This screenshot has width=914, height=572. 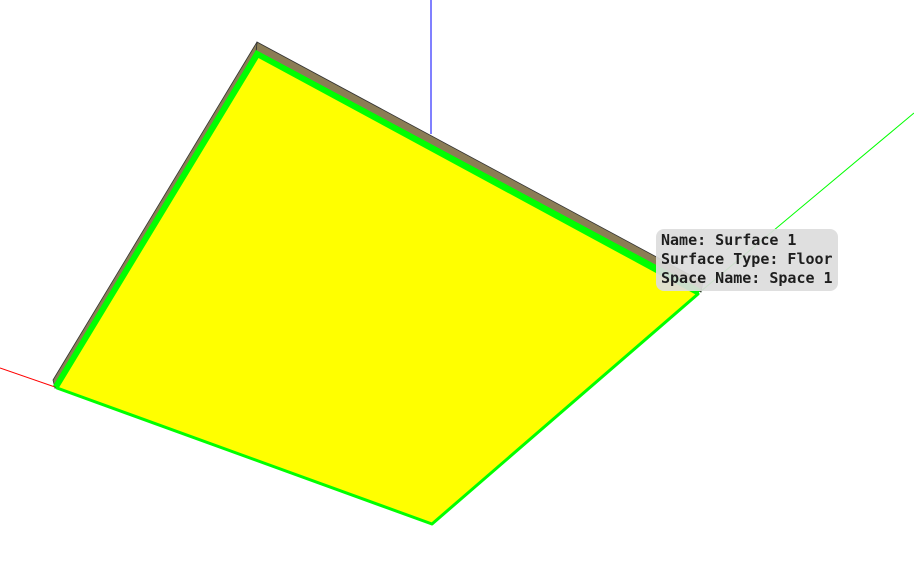 I want to click on tooltip-name: Name: Surface 1, so click(x=729, y=240).